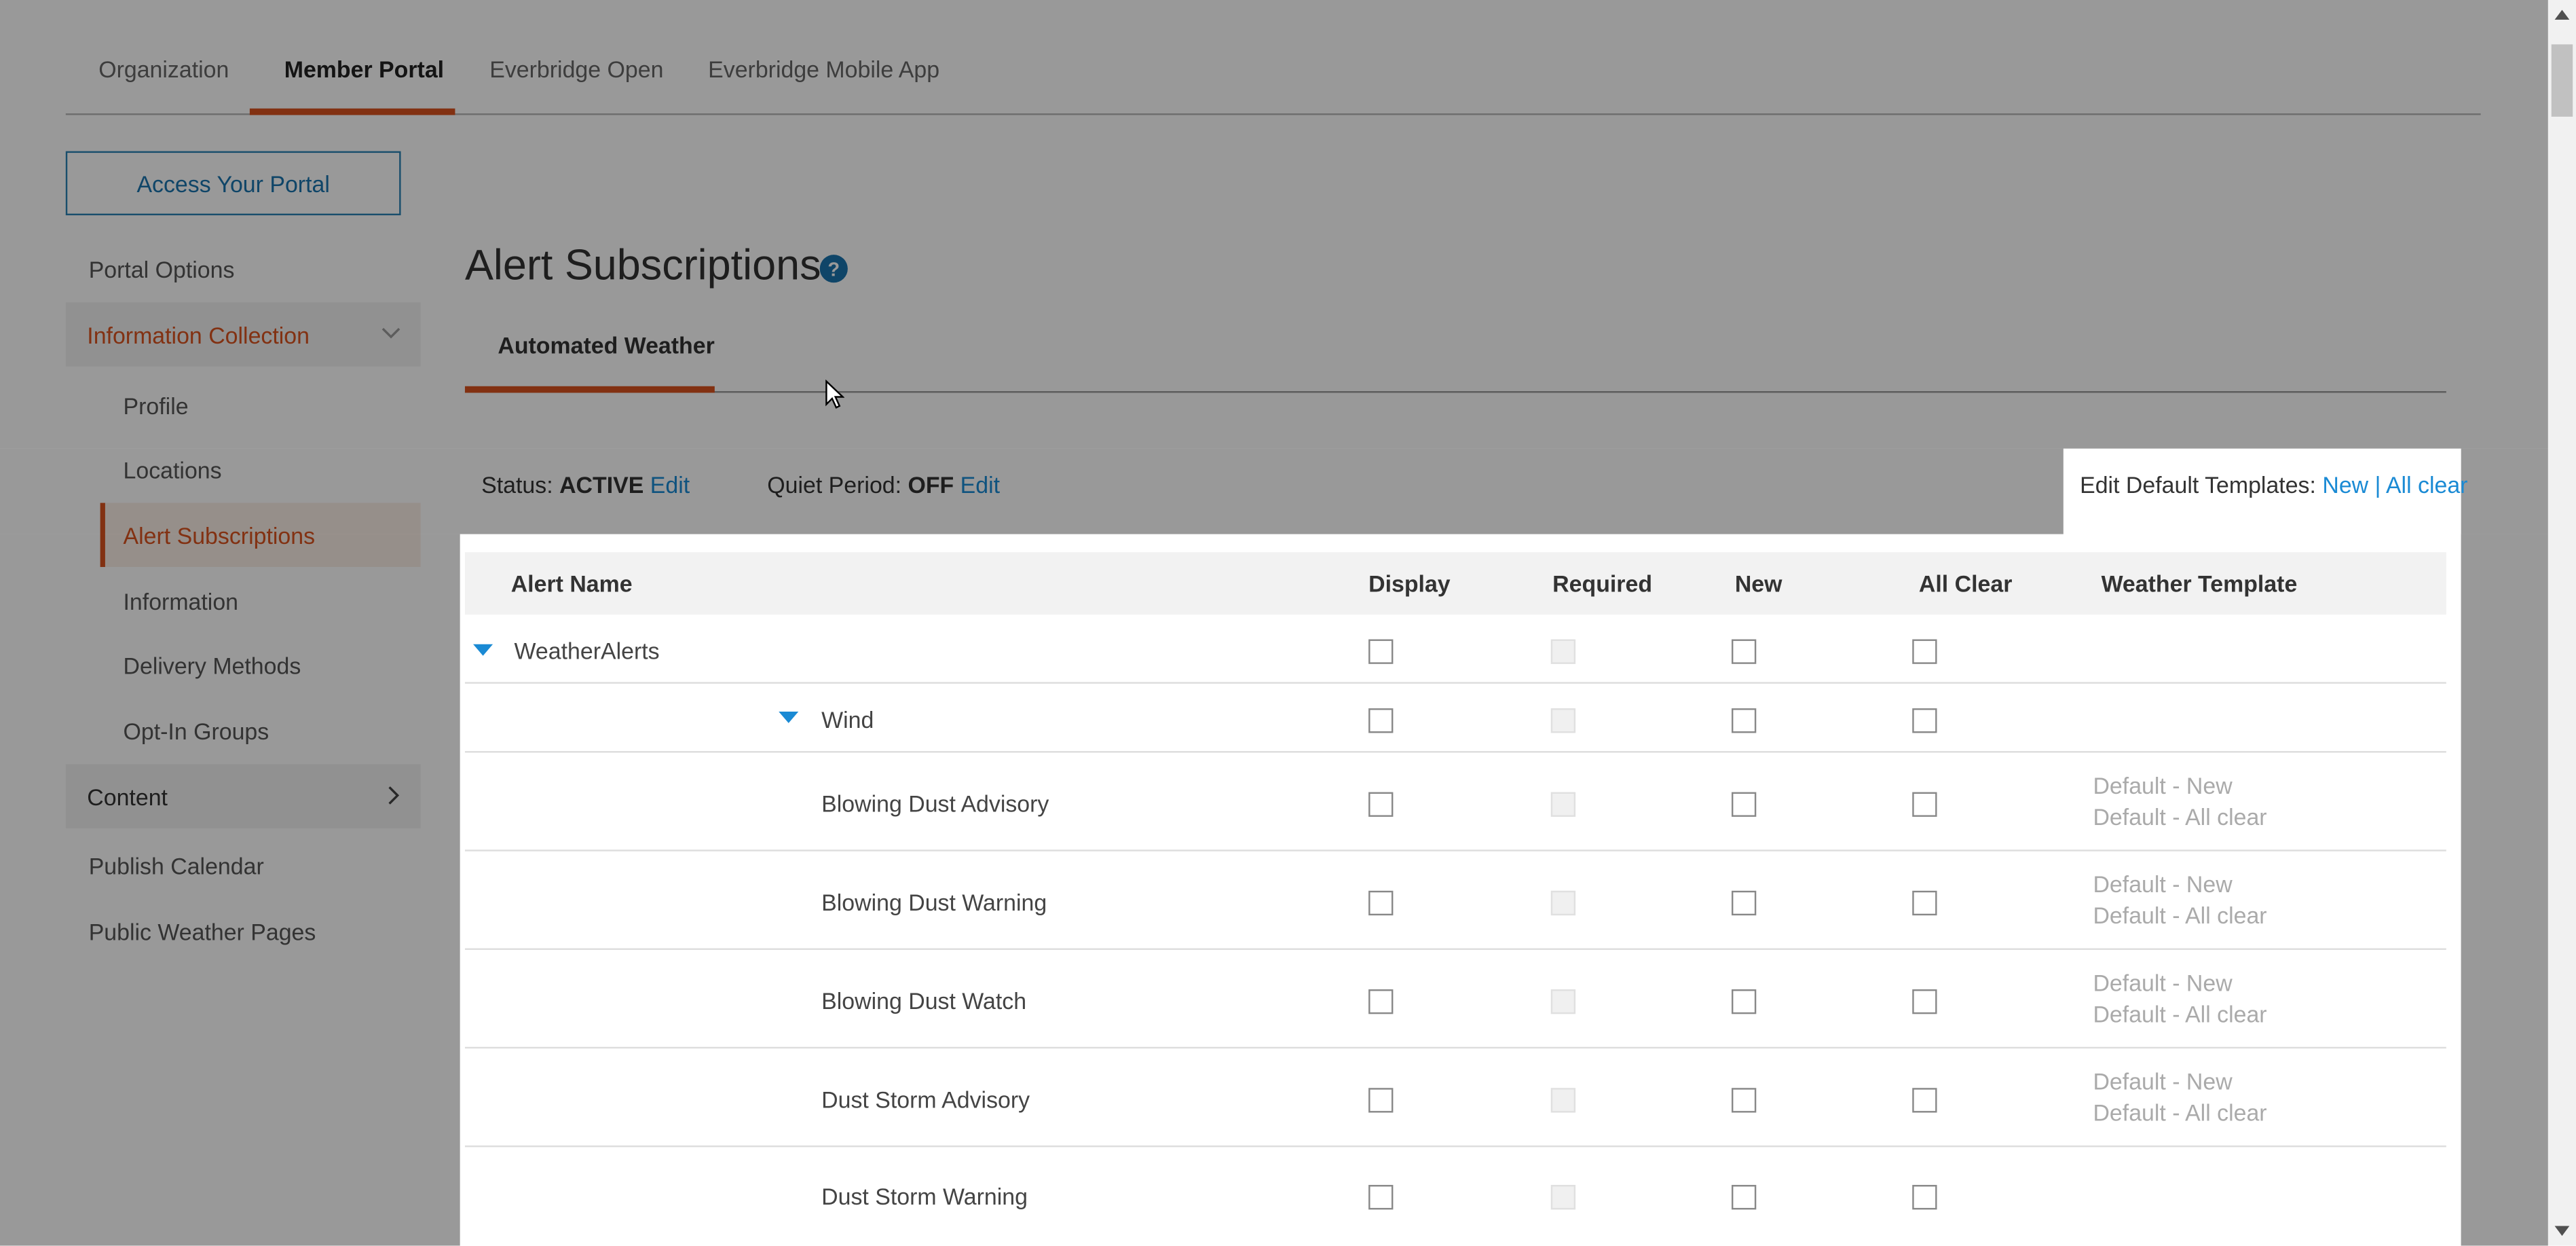 The height and width of the screenshot is (1246, 2576). What do you see at coordinates (926, 1099) in the screenshot?
I see `table-row-name: Dust Storm Advisory` at bounding box center [926, 1099].